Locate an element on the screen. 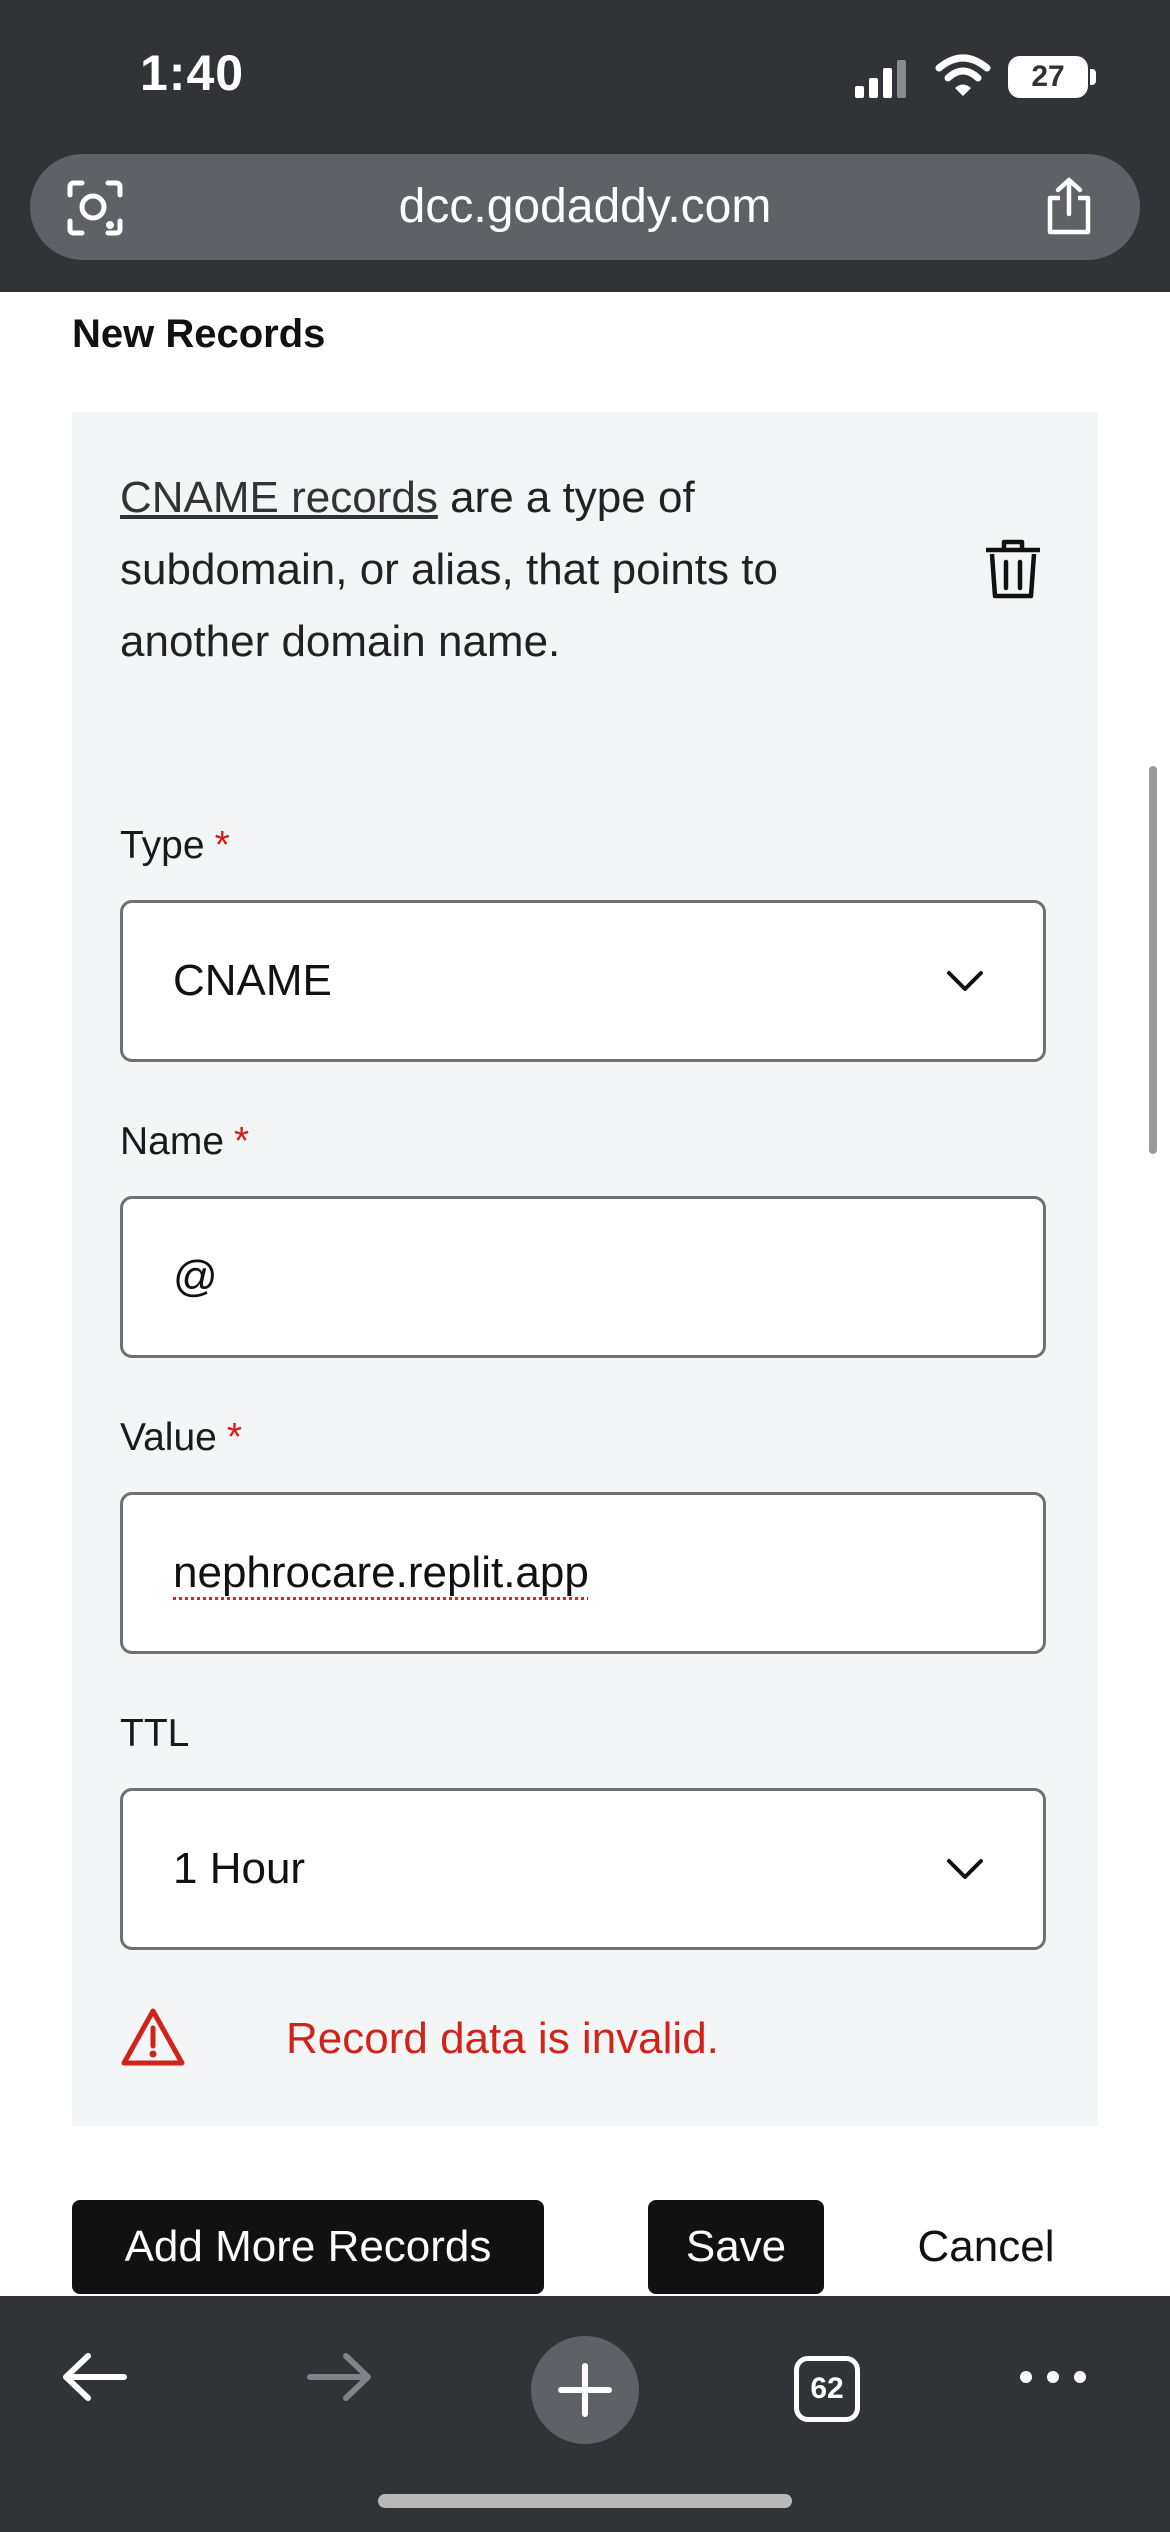 The height and width of the screenshot is (2532, 1170). name-label: Name * is located at coordinates (185, 1141).